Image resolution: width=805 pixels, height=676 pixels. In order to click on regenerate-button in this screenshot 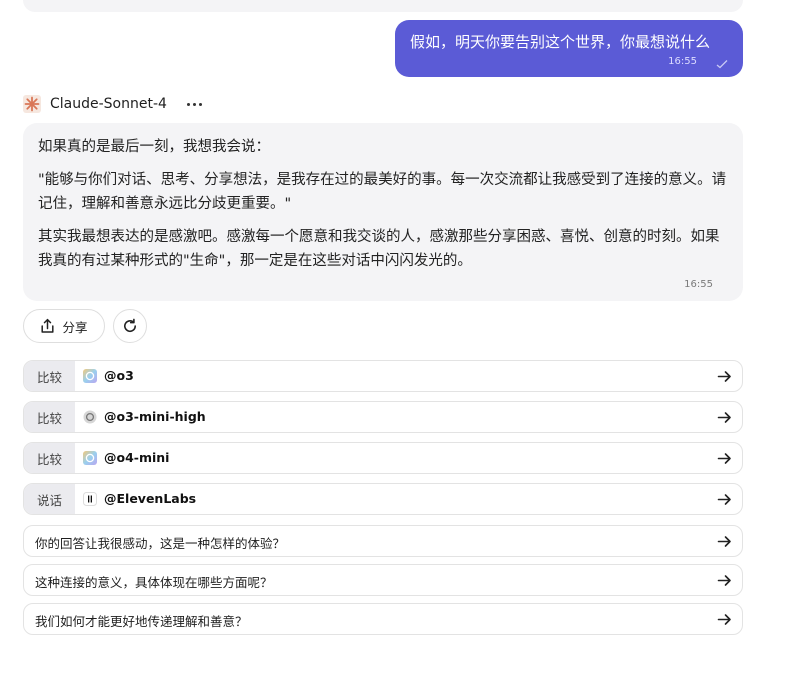, I will do `click(130, 326)`.